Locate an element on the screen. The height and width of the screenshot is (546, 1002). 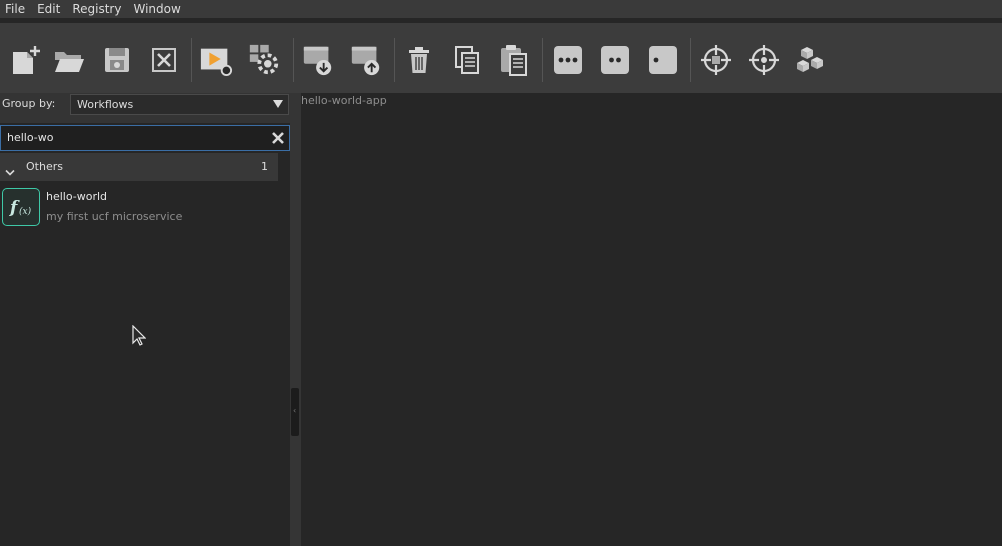
new-file-icon is located at coordinates (26, 60).